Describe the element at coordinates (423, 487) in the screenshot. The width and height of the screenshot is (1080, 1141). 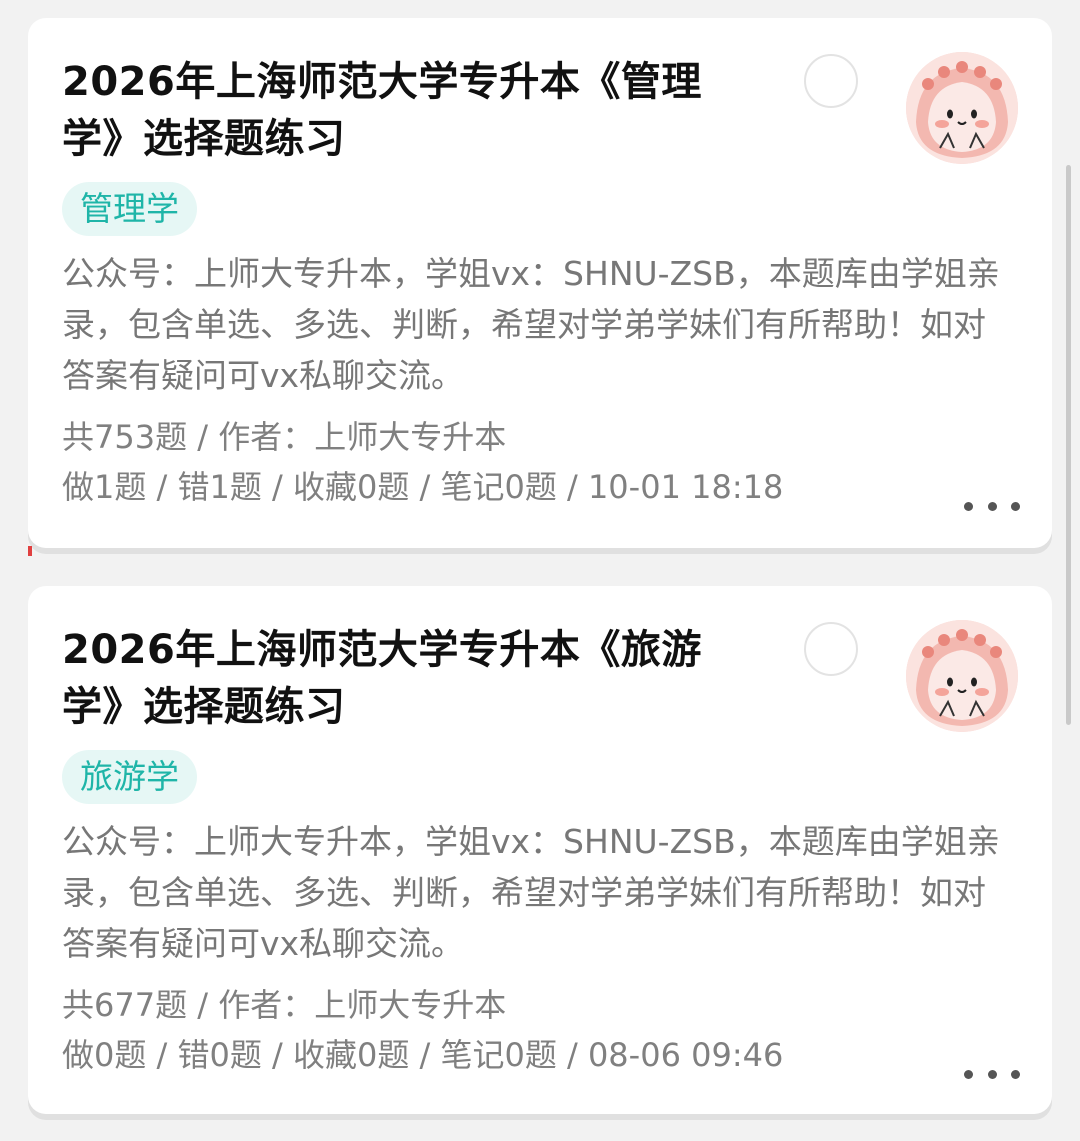
I see `card-meta-stats: 做1题 / 错1题 / 收藏0题 / 笔记0题 / 10-01 18:18` at that location.